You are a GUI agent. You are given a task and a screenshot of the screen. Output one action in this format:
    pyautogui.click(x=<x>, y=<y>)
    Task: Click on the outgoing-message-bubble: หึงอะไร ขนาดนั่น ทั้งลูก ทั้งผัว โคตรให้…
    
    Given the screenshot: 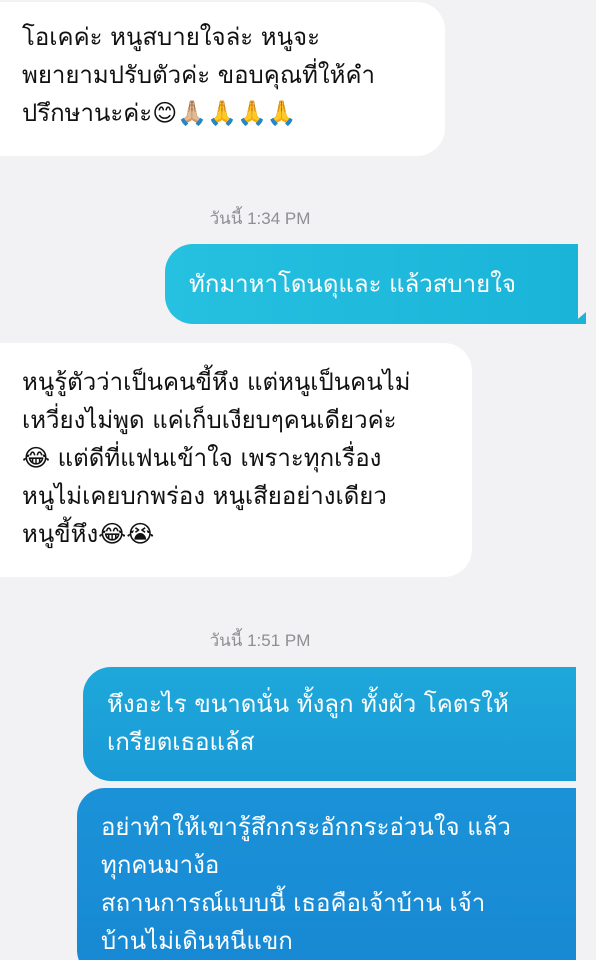 What is the action you would take?
    pyautogui.click(x=329, y=724)
    